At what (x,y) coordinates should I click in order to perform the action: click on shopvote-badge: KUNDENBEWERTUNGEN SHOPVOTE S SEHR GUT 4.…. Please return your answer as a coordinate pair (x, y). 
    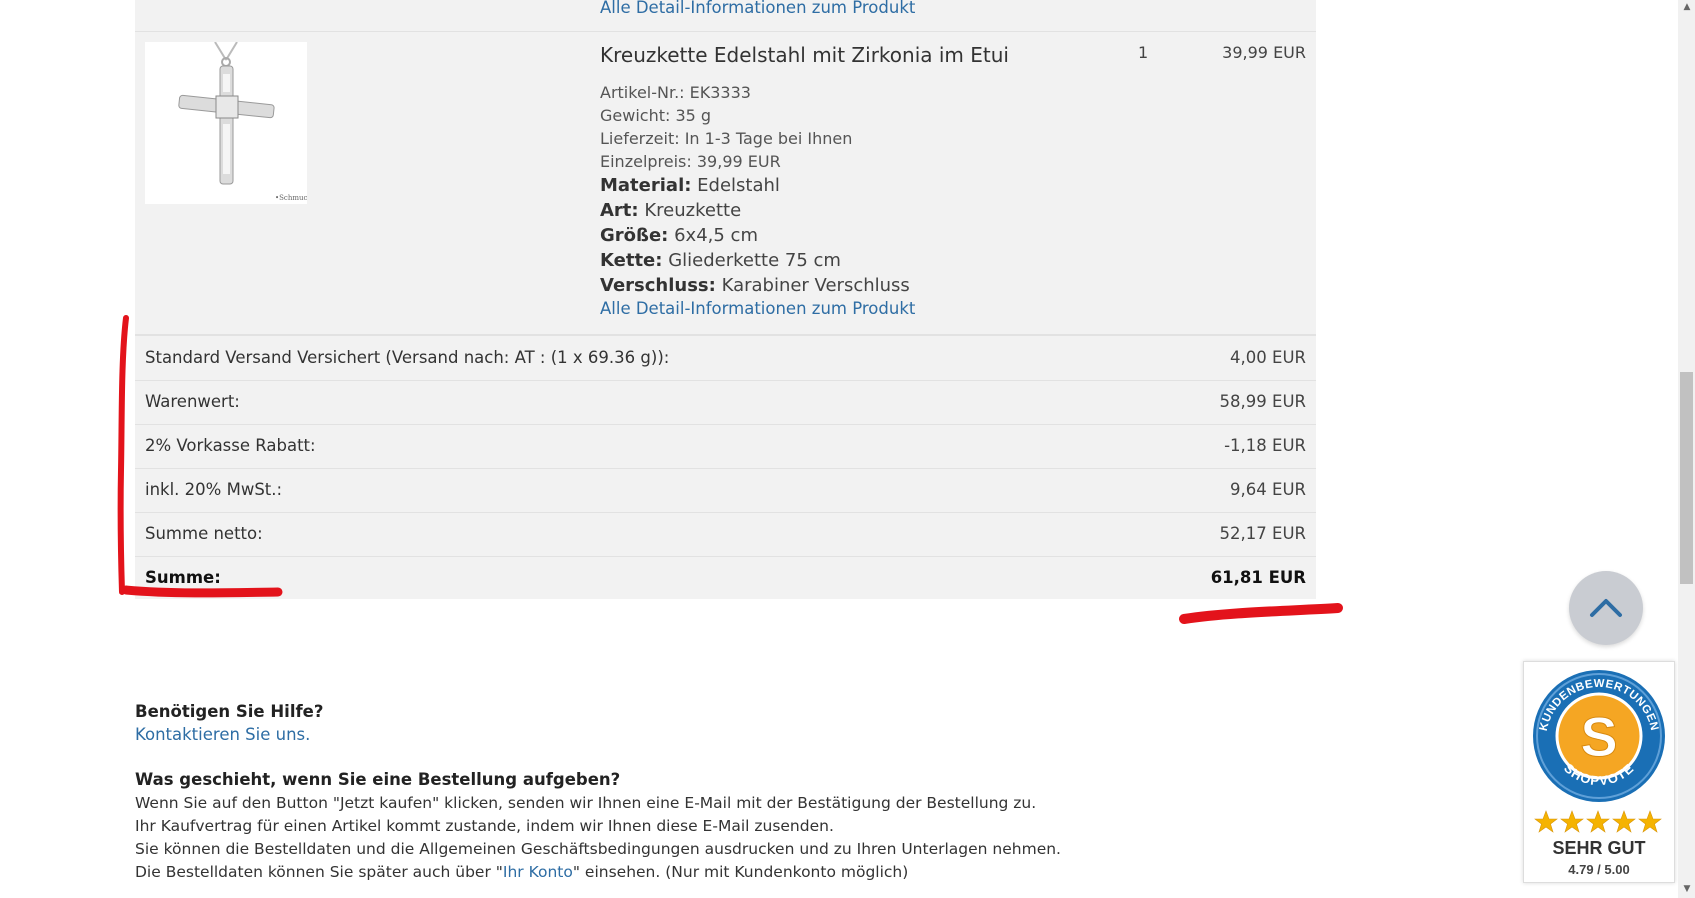
    Looking at the image, I should click on (1599, 772).